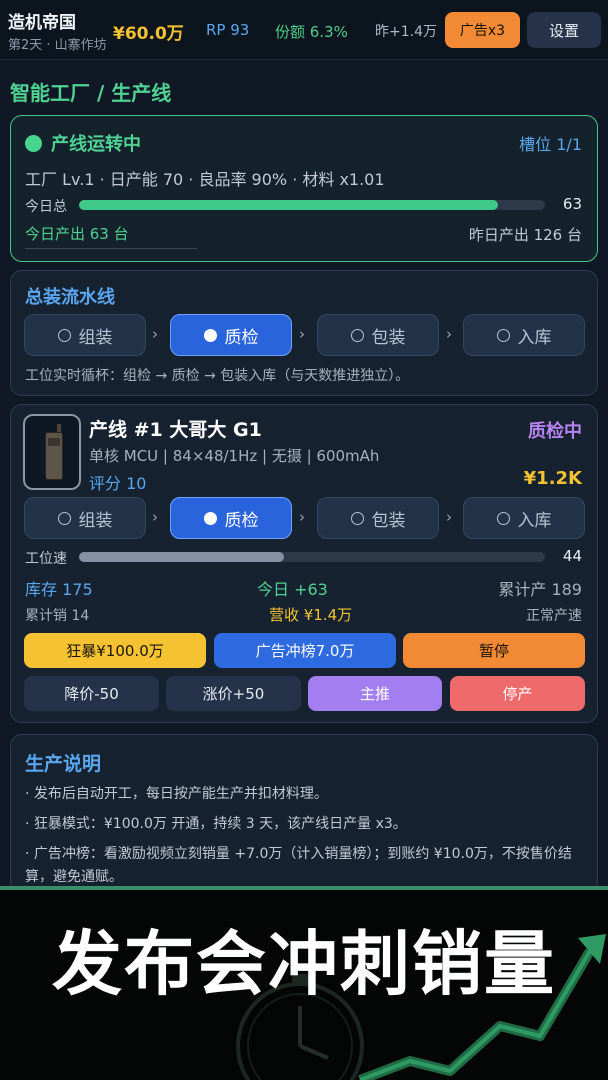 The height and width of the screenshot is (1080, 608). I want to click on today-production: 今日 +63, so click(292, 589).